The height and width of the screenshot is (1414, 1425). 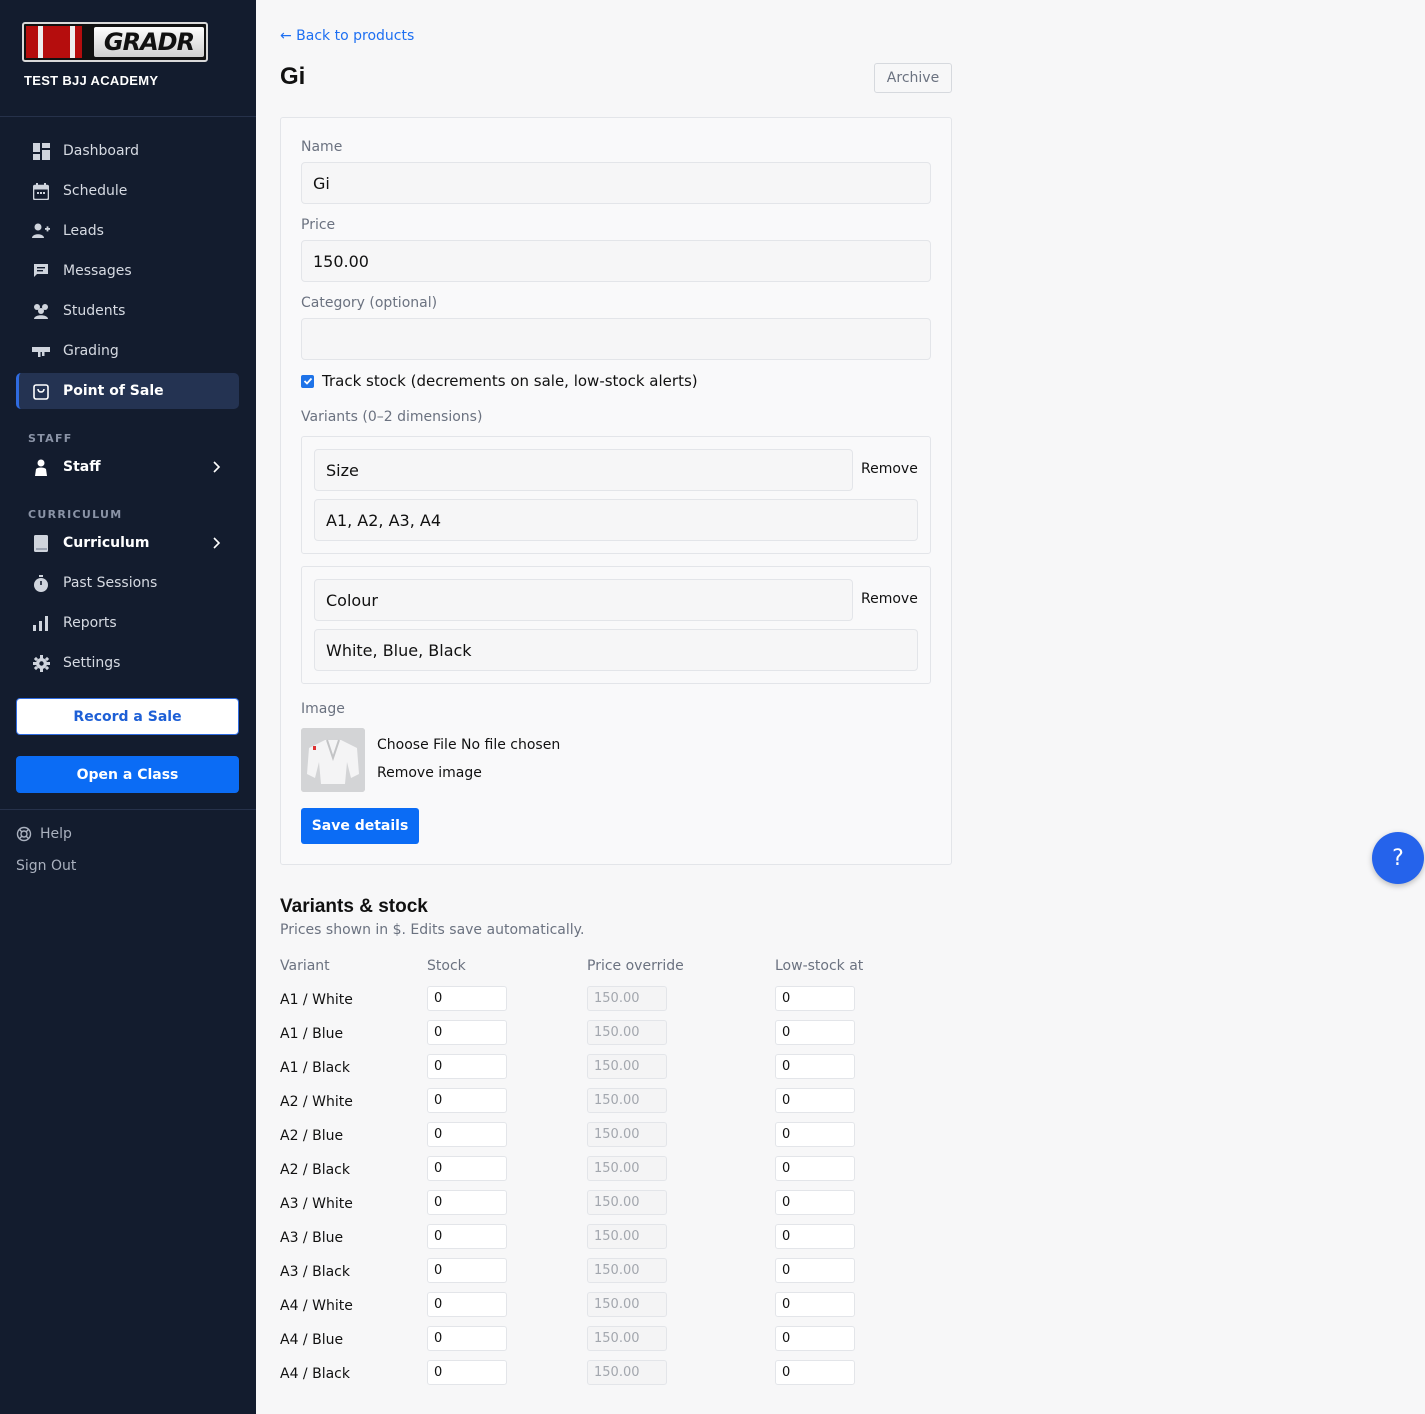 I want to click on help-fab-button: ?, so click(x=1398, y=858).